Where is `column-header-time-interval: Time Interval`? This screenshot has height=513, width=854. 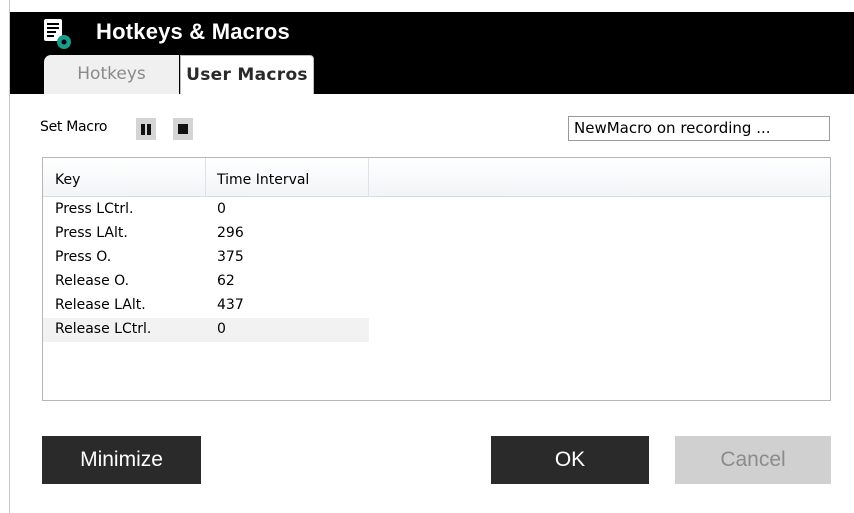 column-header-time-interval: Time Interval is located at coordinates (287, 177).